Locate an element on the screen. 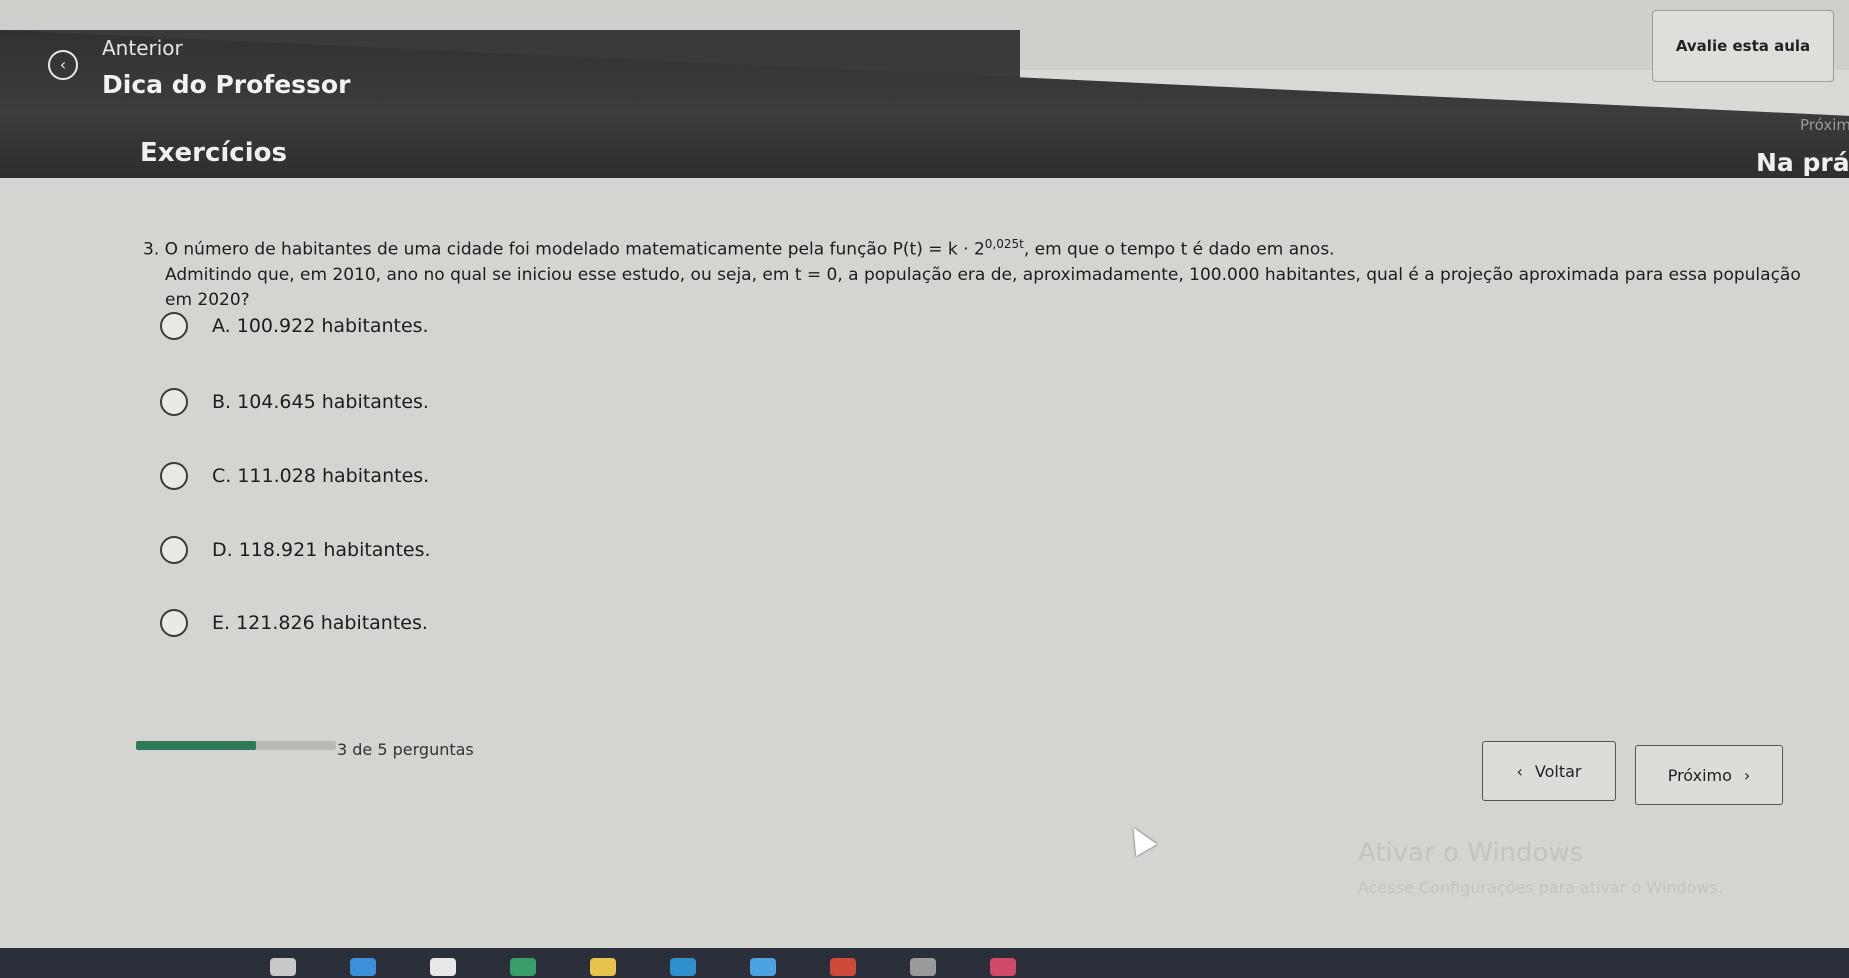 This screenshot has height=978, width=1849. back-button: ‹ Voltar is located at coordinates (1549, 771).